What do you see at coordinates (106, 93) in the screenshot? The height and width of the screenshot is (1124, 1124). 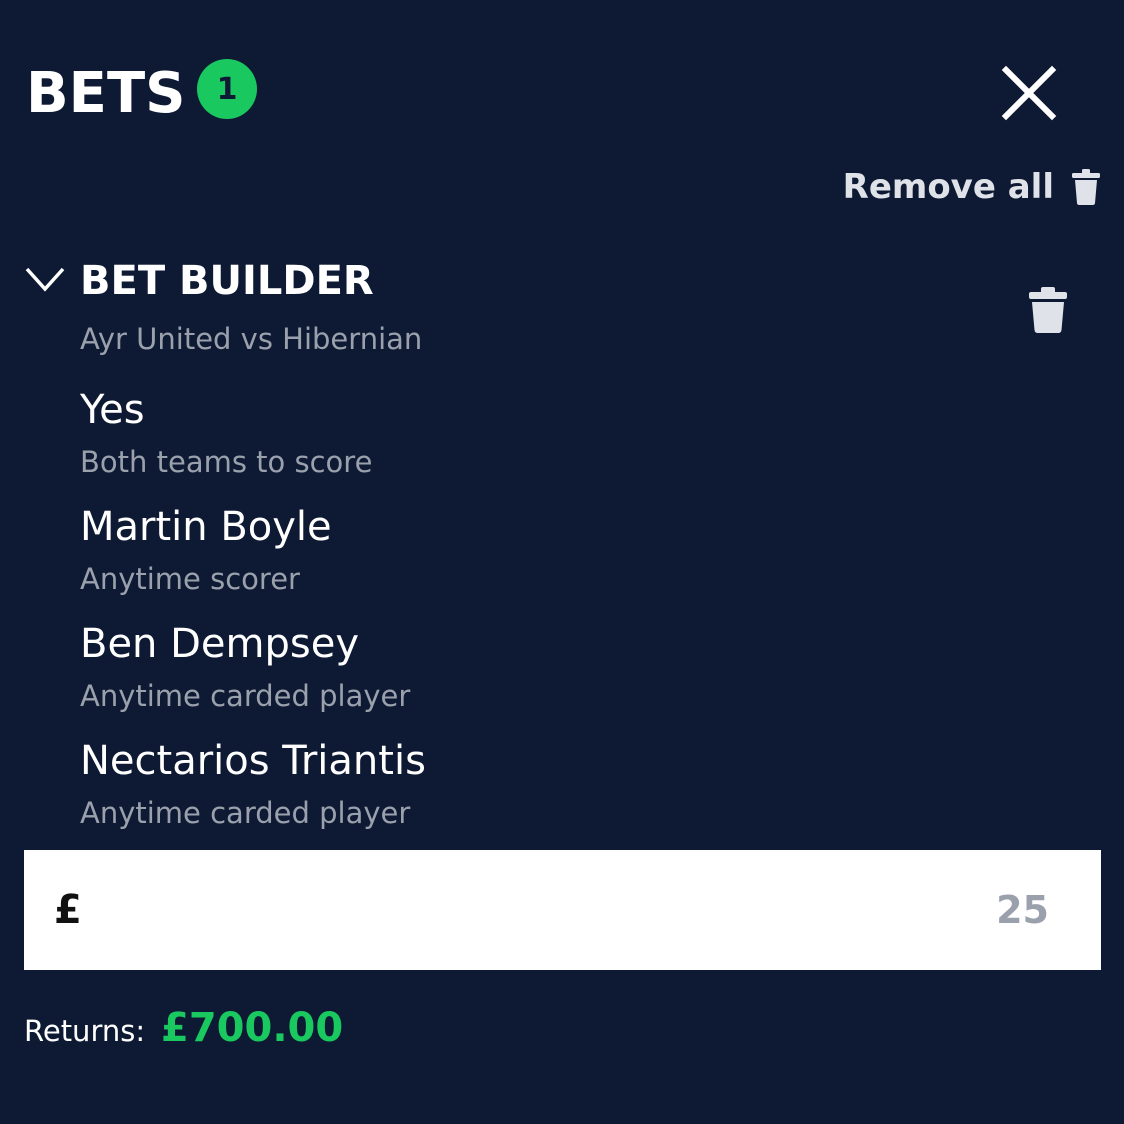 I see `page-title: BETS` at bounding box center [106, 93].